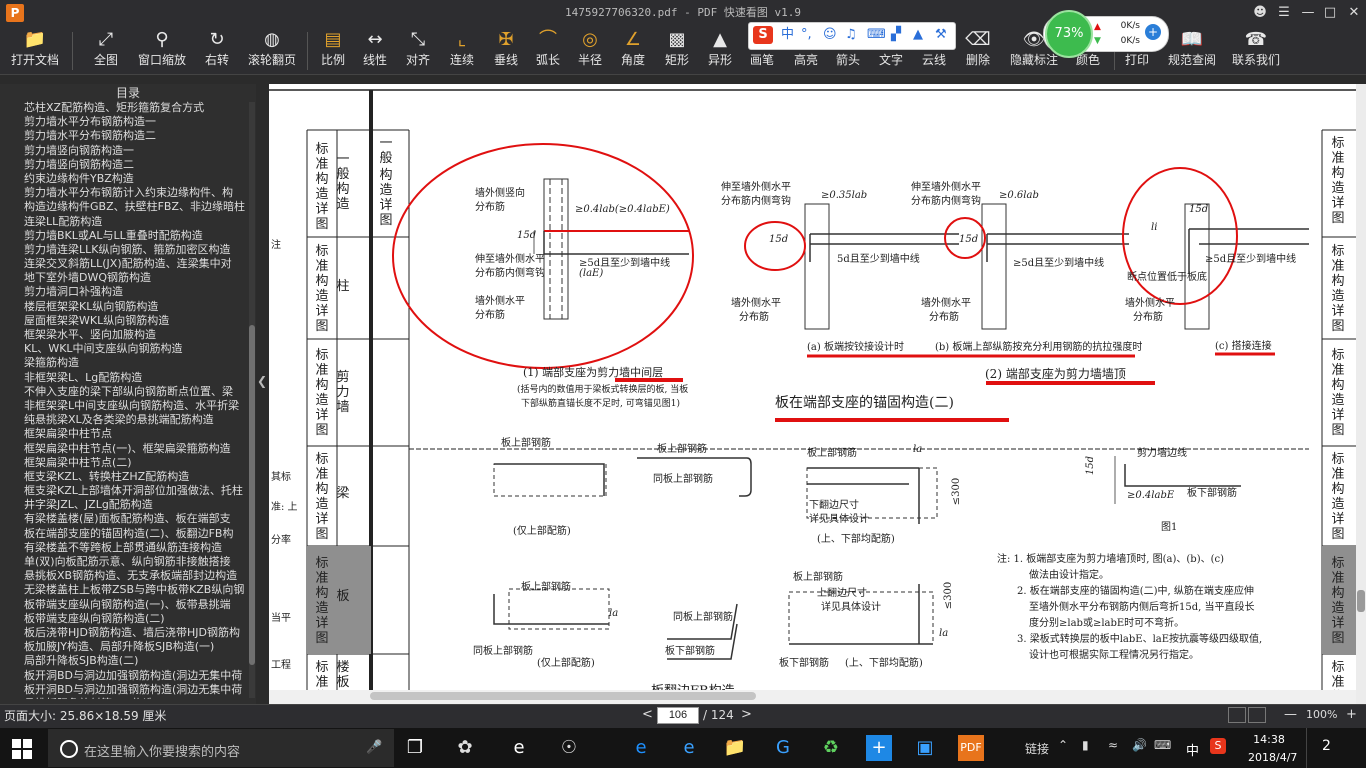 The width and height of the screenshot is (1366, 768). I want to click on align-button: ⤡ 对齐, so click(418, 50).